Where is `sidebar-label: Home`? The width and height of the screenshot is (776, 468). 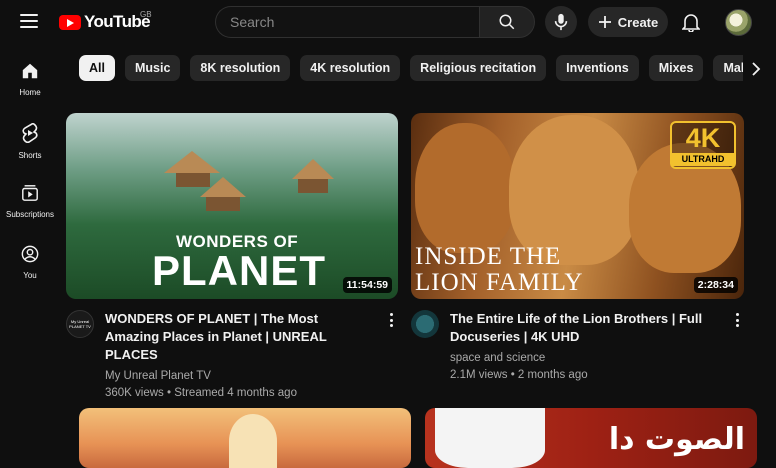
sidebar-label: Home is located at coordinates (30, 92).